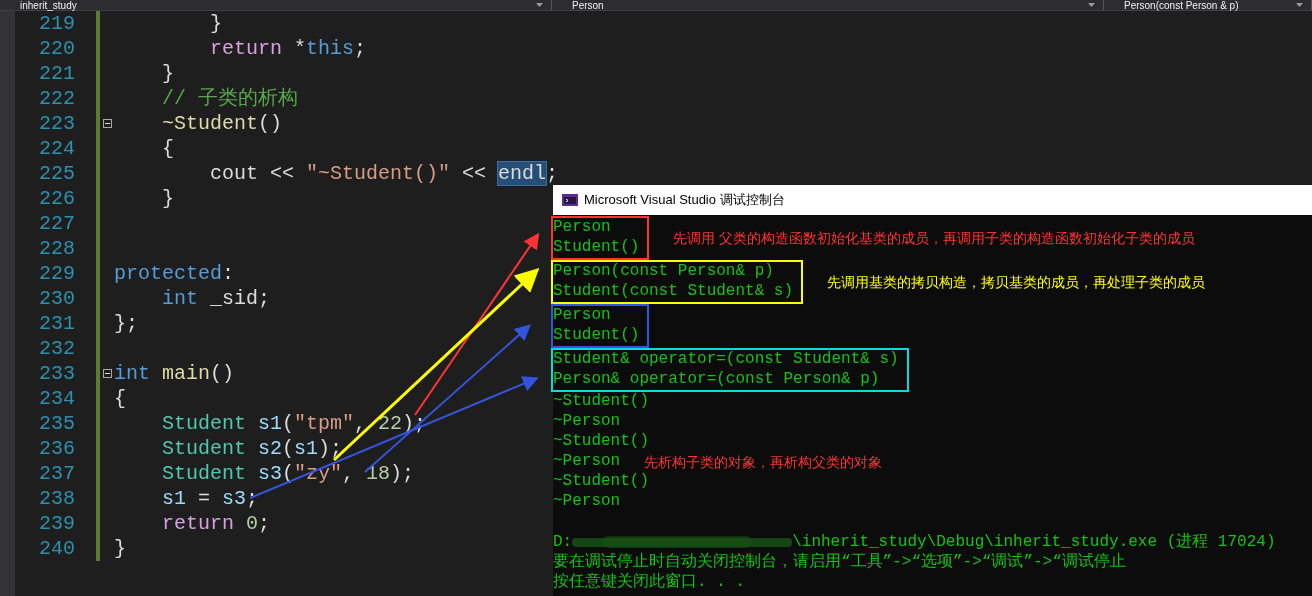 The width and height of the screenshot is (1312, 596). I want to click on line-number: 231, so click(56, 323).